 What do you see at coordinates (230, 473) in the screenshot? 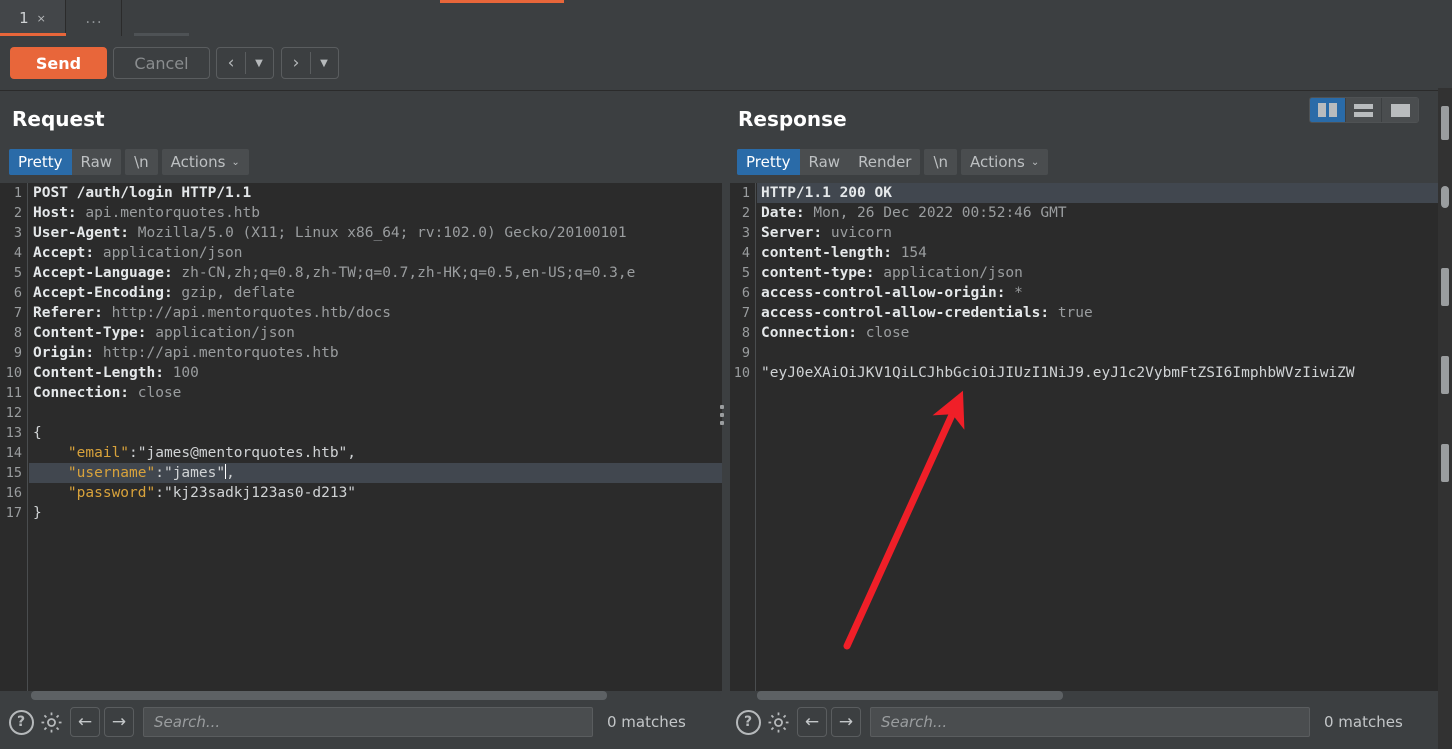
I see `code-token: ,` at bounding box center [230, 473].